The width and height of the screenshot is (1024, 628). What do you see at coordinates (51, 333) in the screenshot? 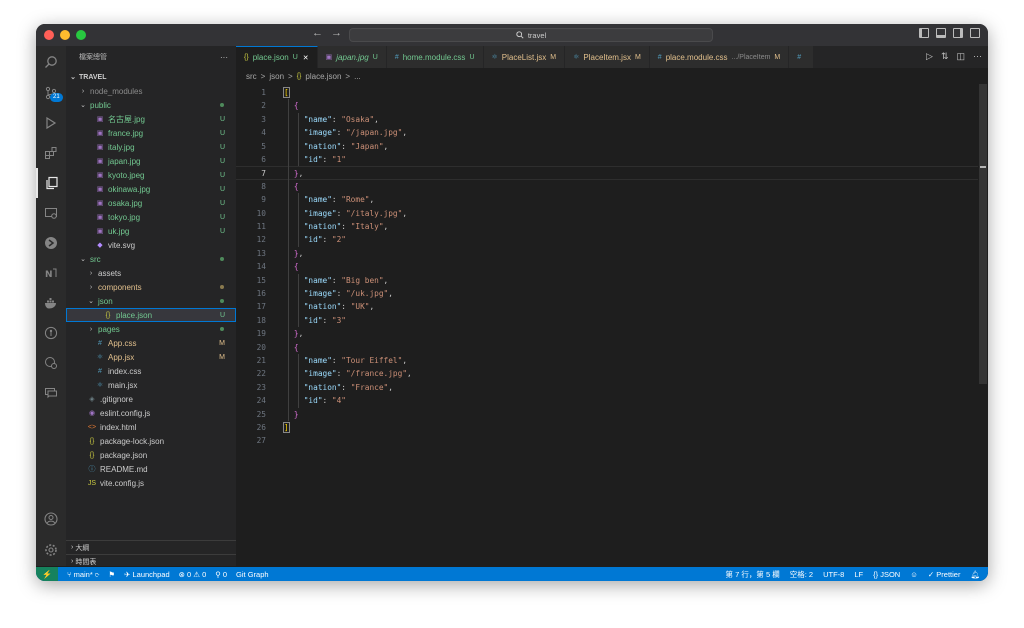
I see `git-graph-icon` at bounding box center [51, 333].